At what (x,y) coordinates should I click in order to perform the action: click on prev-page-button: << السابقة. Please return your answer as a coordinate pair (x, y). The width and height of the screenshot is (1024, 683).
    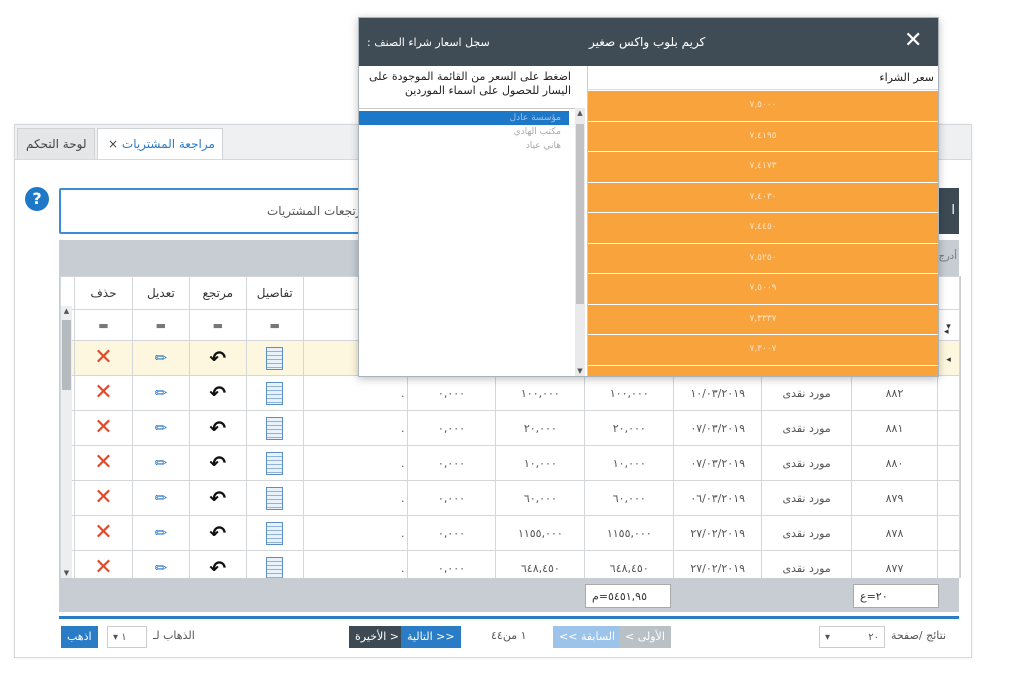
    Looking at the image, I should click on (587, 637).